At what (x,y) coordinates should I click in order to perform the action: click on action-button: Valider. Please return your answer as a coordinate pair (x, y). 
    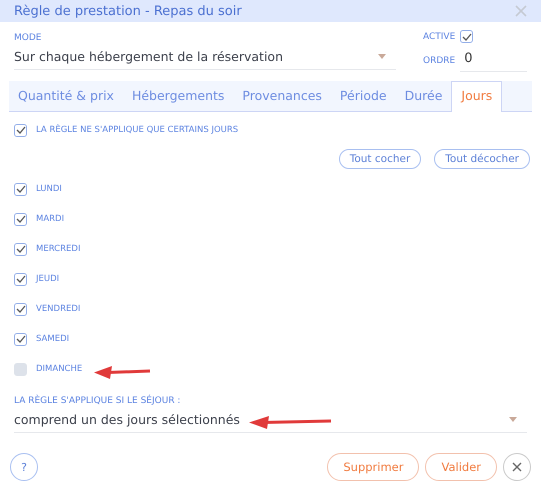
    Looking at the image, I should click on (461, 467).